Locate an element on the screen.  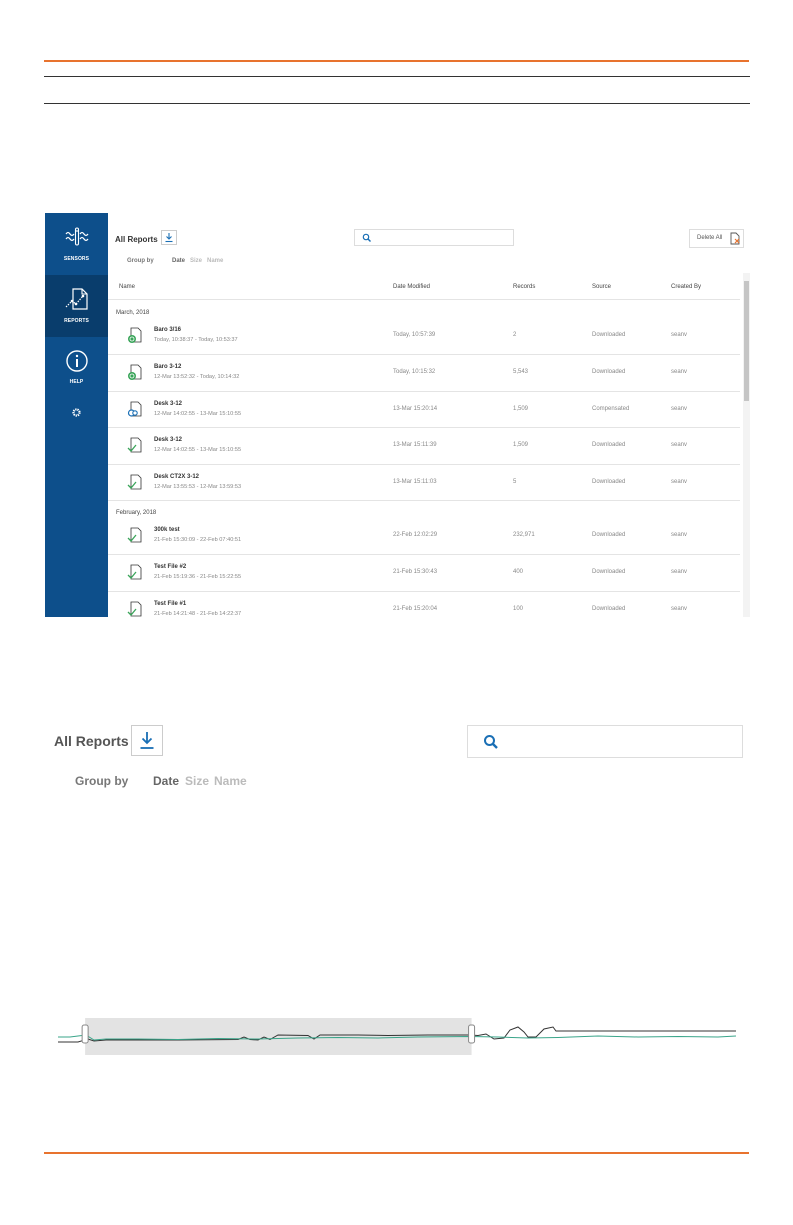
search-input is located at coordinates (434, 237).